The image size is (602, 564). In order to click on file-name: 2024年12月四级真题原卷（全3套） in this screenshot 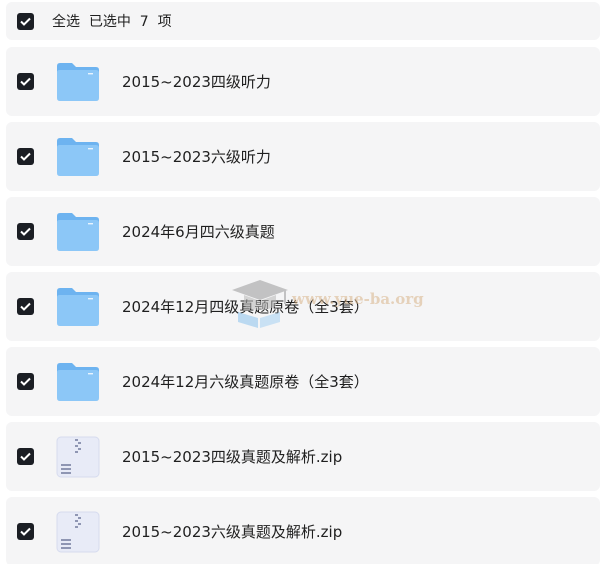, I will do `click(245, 307)`.